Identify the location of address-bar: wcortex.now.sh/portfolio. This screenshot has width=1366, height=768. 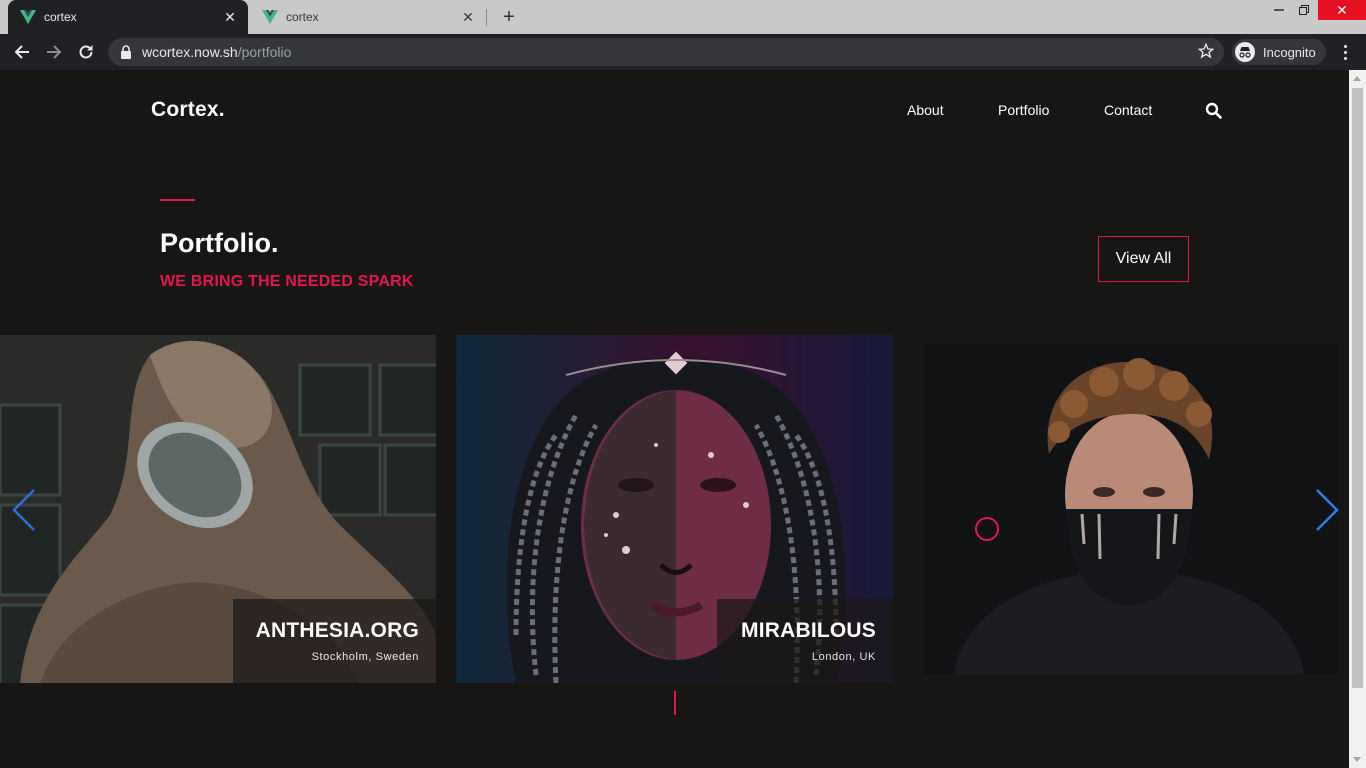
(666, 52).